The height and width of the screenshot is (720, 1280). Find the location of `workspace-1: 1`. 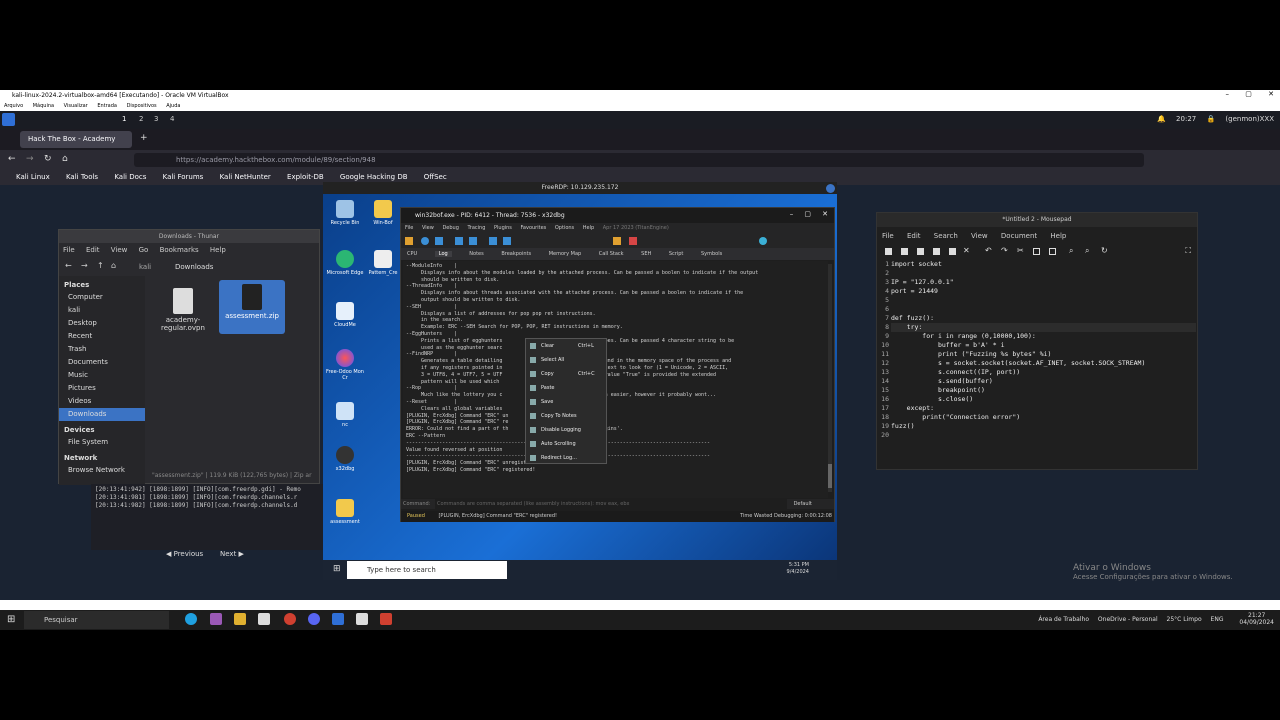

workspace-1: 1 is located at coordinates (124, 119).